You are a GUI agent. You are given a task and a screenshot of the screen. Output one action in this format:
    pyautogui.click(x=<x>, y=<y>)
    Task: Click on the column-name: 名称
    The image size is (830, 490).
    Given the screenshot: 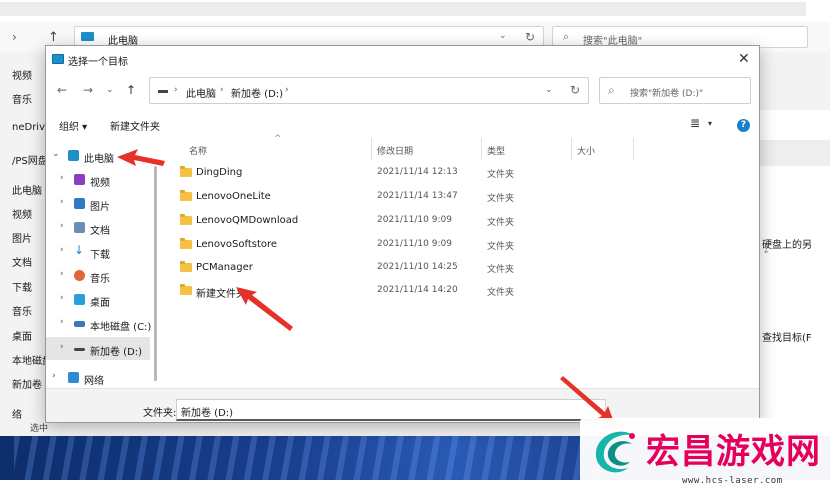 What is the action you would take?
    pyautogui.click(x=198, y=150)
    